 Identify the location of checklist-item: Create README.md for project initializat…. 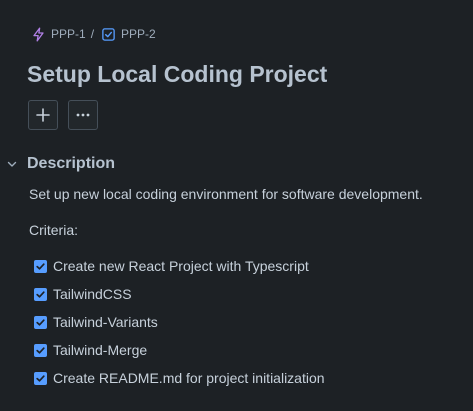
(179, 378).